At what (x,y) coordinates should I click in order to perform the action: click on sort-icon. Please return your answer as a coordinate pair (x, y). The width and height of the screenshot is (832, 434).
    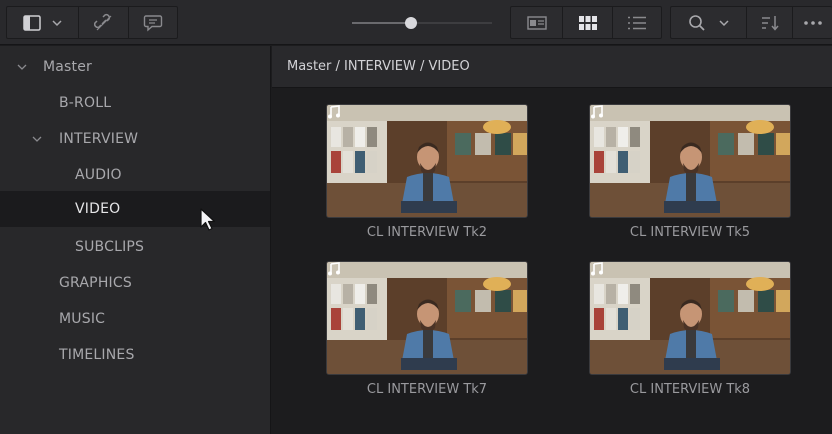
    Looking at the image, I should click on (770, 23).